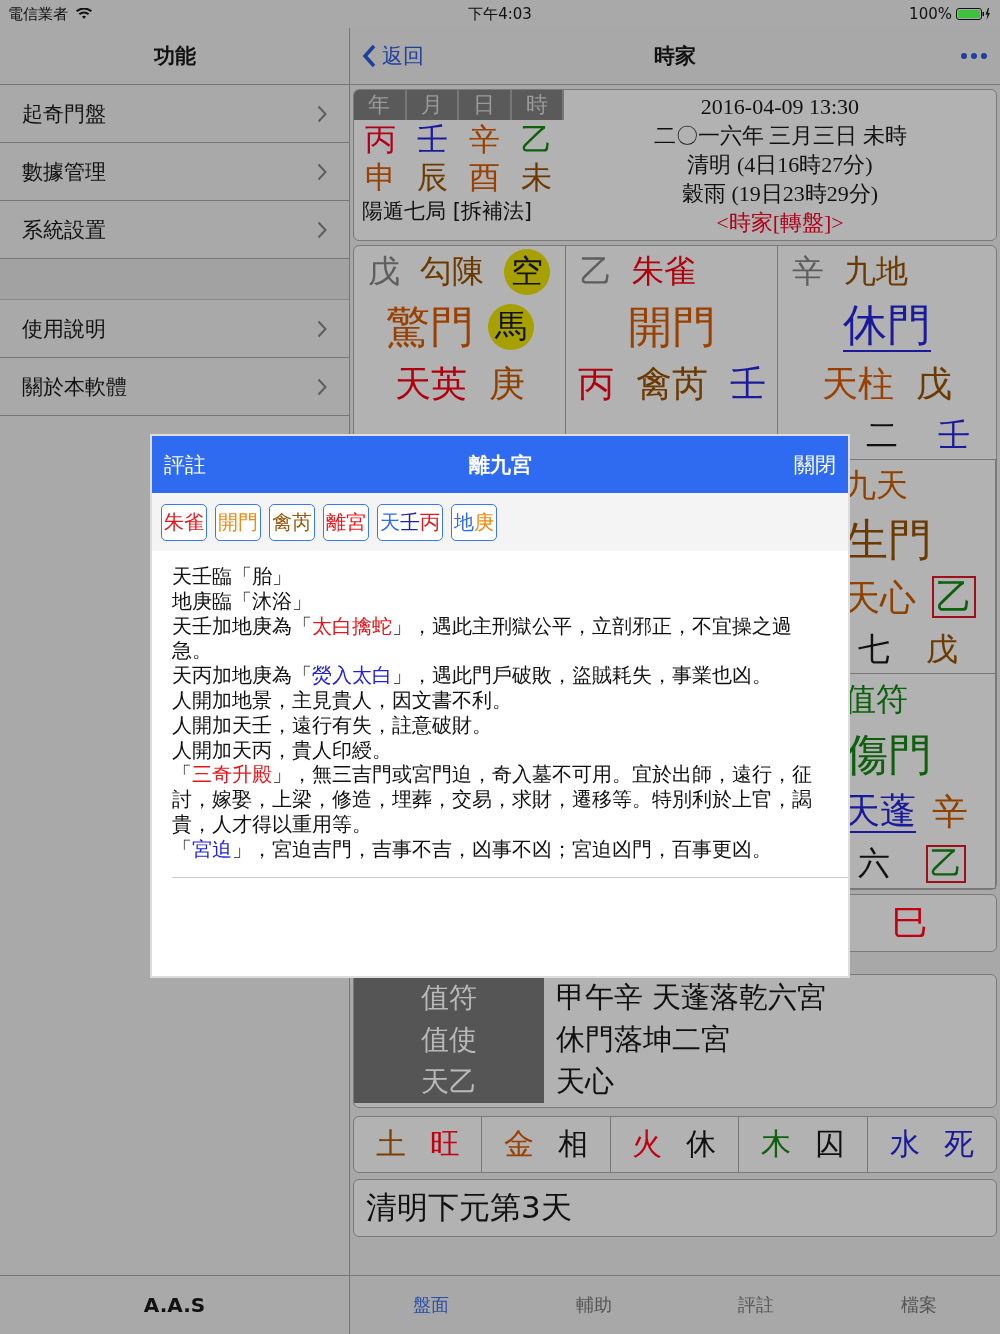 The height and width of the screenshot is (1334, 1000). Describe the element at coordinates (174, 56) in the screenshot. I see `sidebar-title: 功能` at that location.